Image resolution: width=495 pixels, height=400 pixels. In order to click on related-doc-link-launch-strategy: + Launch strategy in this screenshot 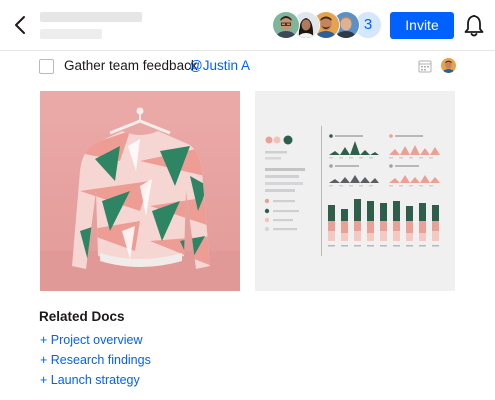, I will do `click(90, 380)`.